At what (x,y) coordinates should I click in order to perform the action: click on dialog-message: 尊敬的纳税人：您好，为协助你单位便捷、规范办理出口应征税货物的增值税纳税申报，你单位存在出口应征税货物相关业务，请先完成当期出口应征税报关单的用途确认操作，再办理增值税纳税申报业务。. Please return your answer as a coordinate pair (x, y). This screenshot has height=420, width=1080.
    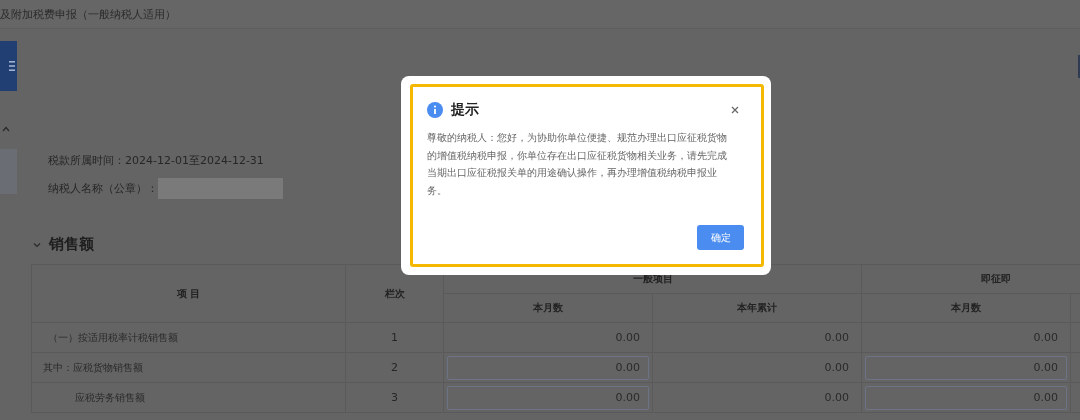
    Looking at the image, I should click on (577, 164).